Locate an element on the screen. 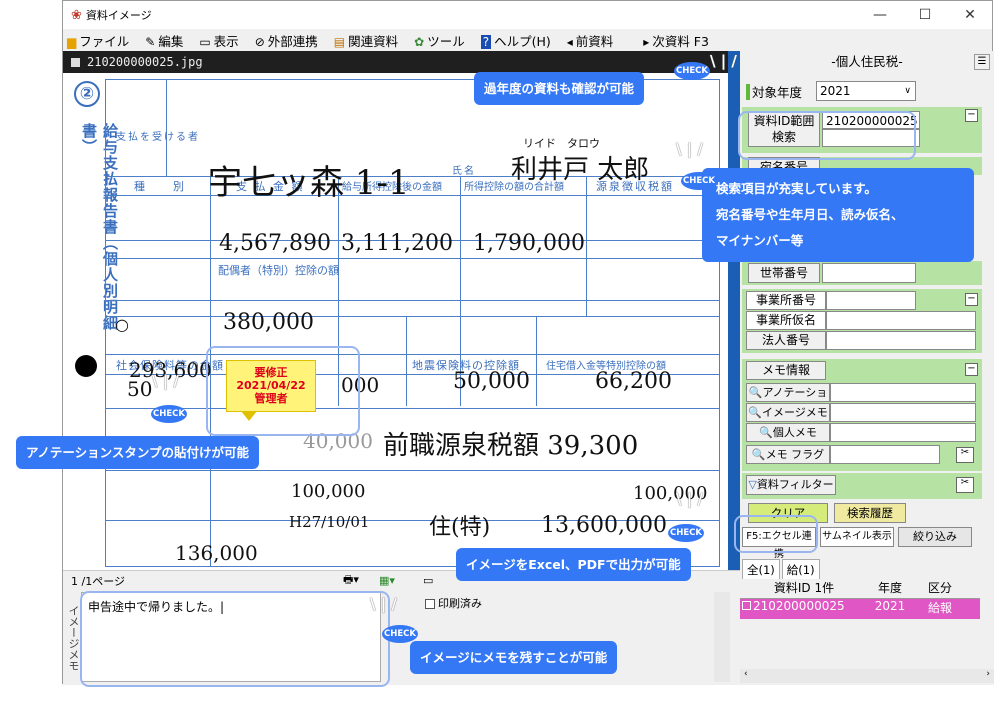 The image size is (1000, 701). narrow-button: 絞り込み is located at coordinates (935, 537).